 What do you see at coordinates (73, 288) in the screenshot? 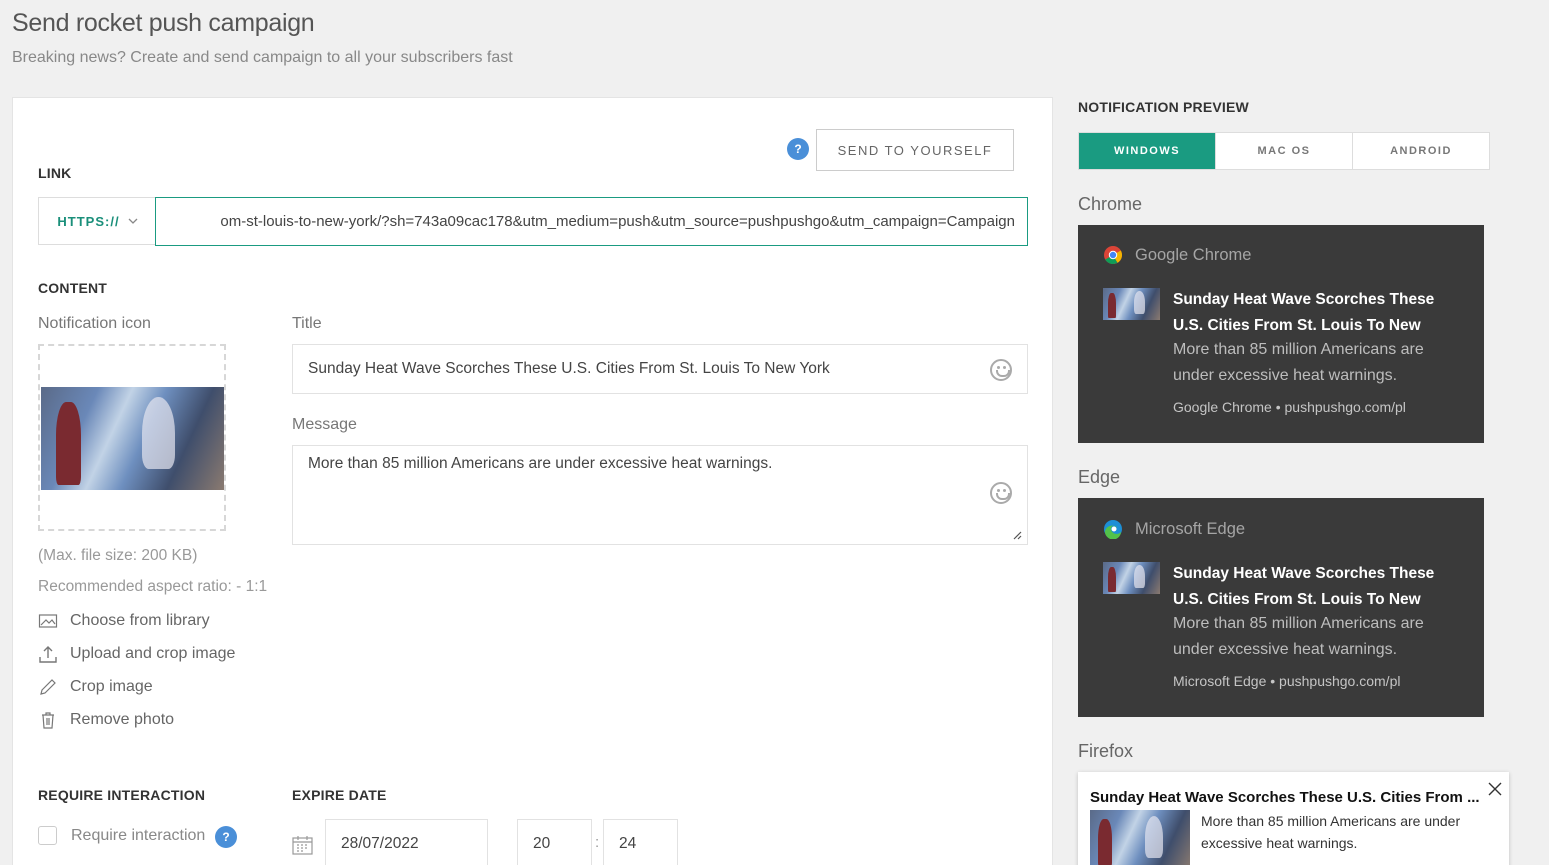
I see `content-section-label: CONTENT` at bounding box center [73, 288].